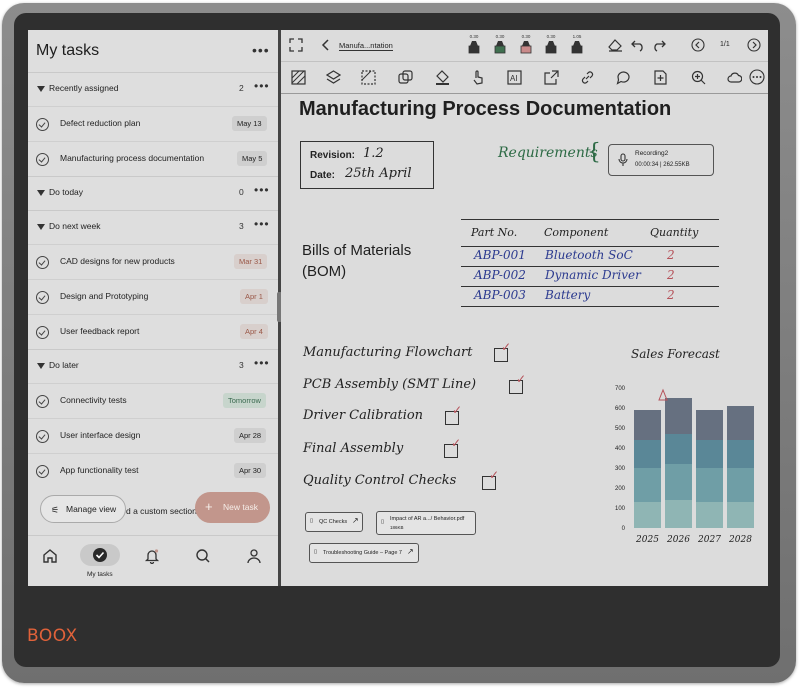 Image resolution: width=800 pixels, height=688 pixels. What do you see at coordinates (203, 556) in the screenshot?
I see `search-icon` at bounding box center [203, 556].